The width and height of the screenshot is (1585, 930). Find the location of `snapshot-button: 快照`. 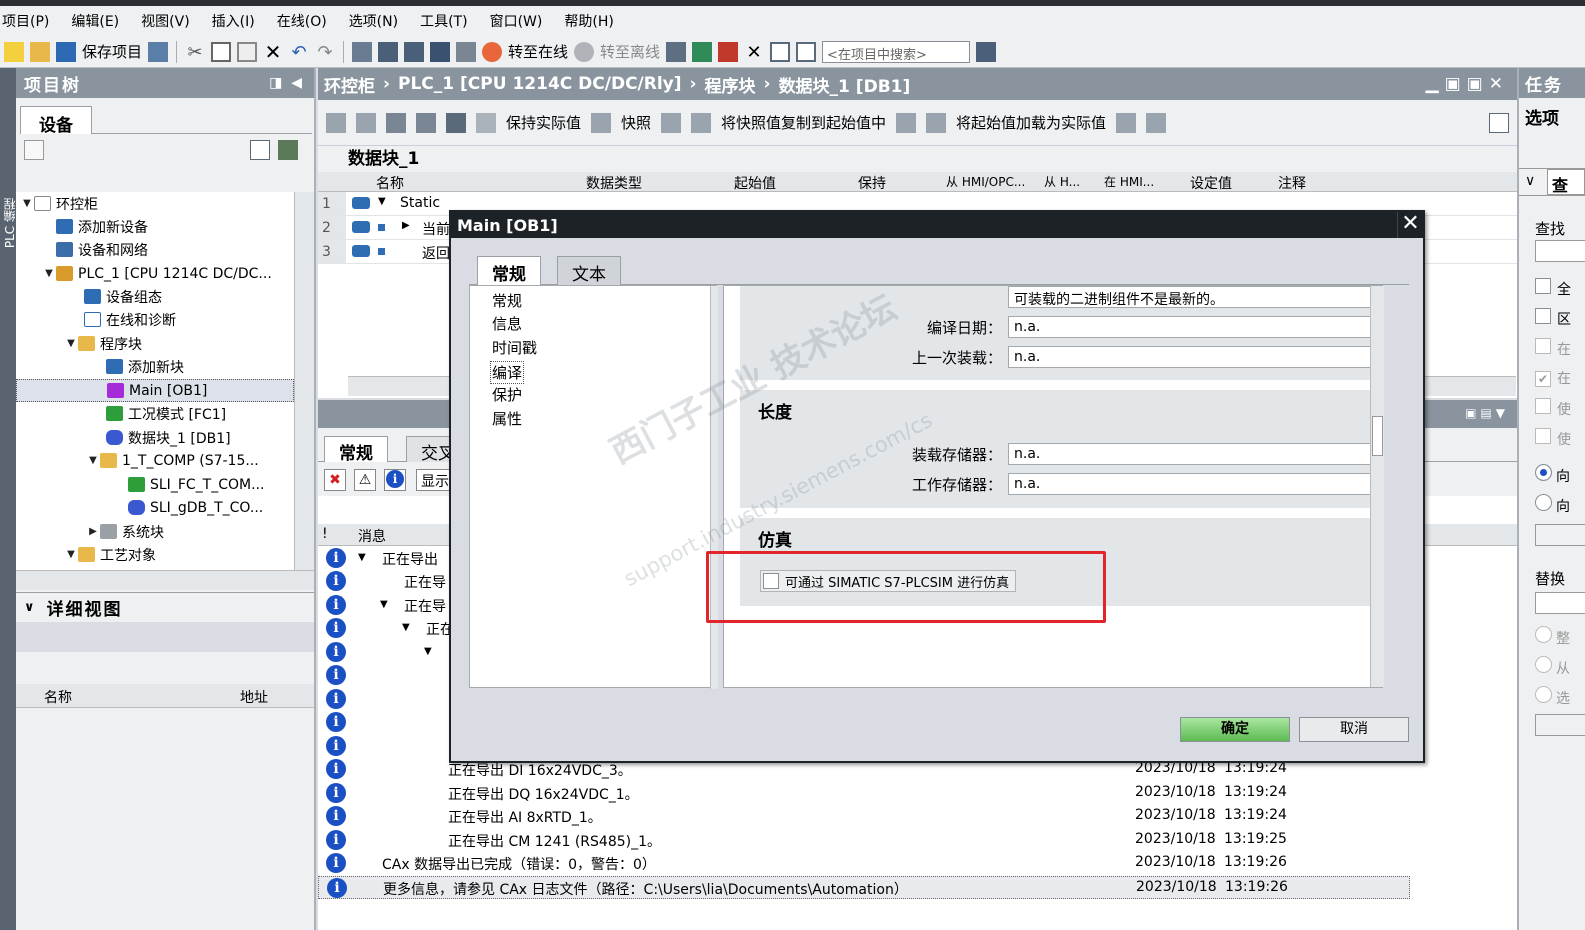

snapshot-button: 快照 is located at coordinates (636, 122).